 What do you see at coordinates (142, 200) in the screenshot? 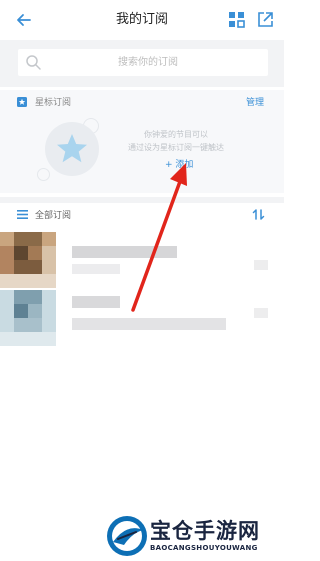
I see `section-divider` at bounding box center [142, 200].